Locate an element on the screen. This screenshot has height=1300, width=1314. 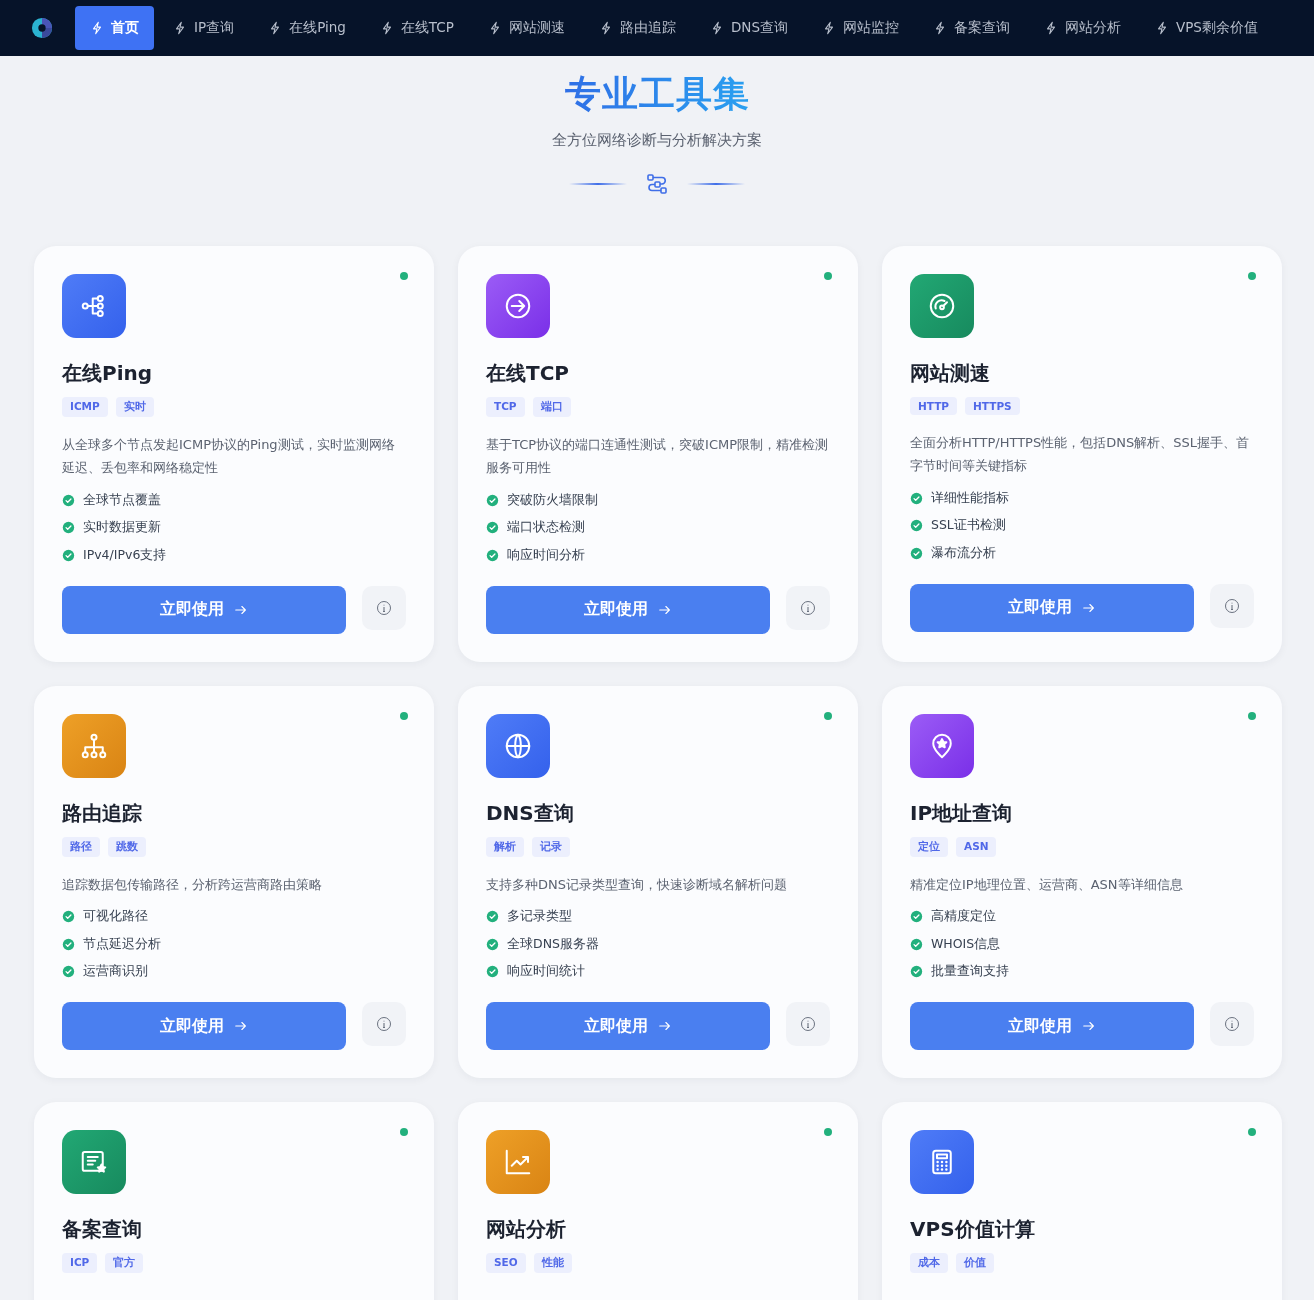
tool-title: 路由追踪 is located at coordinates (102, 813).